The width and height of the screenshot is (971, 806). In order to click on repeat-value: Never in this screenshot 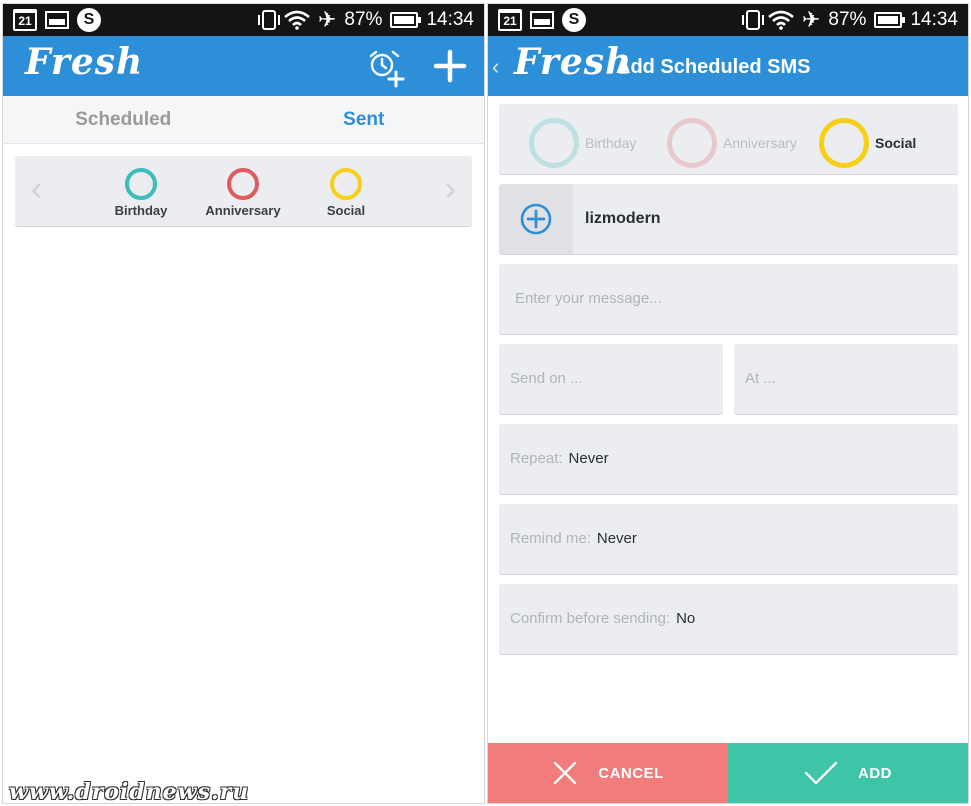, I will do `click(588, 458)`.